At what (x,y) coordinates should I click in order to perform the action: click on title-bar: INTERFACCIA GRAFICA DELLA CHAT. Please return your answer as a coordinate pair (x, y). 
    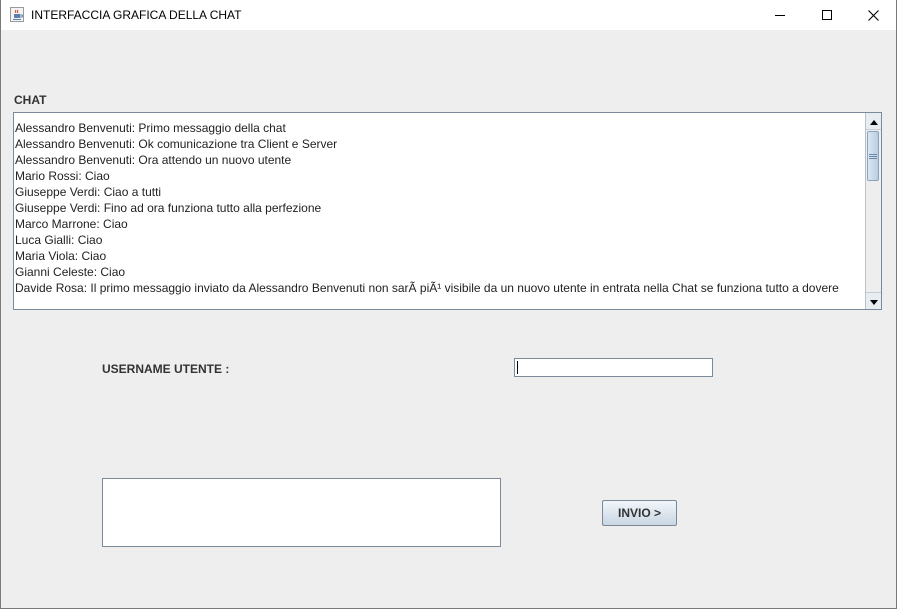
    Looking at the image, I should click on (448, 15).